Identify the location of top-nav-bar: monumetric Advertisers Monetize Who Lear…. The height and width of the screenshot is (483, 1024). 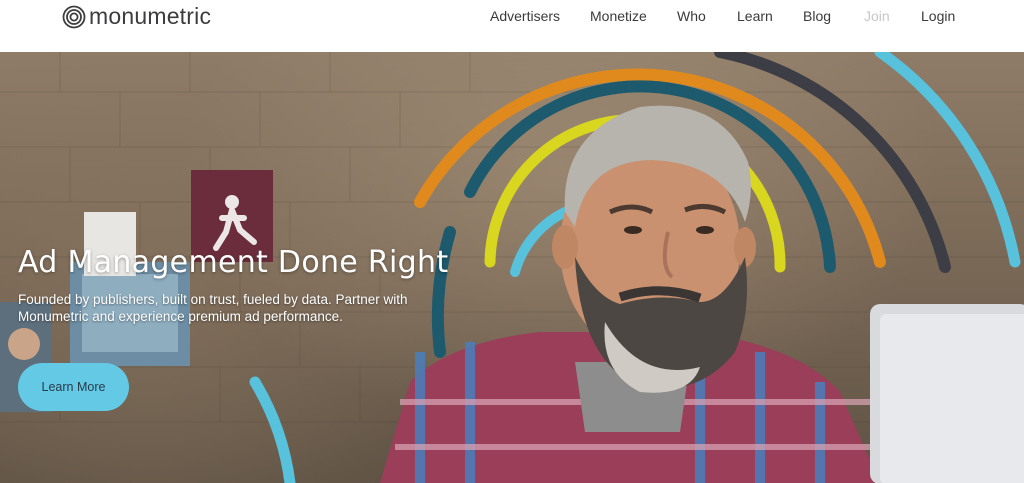
(512, 26).